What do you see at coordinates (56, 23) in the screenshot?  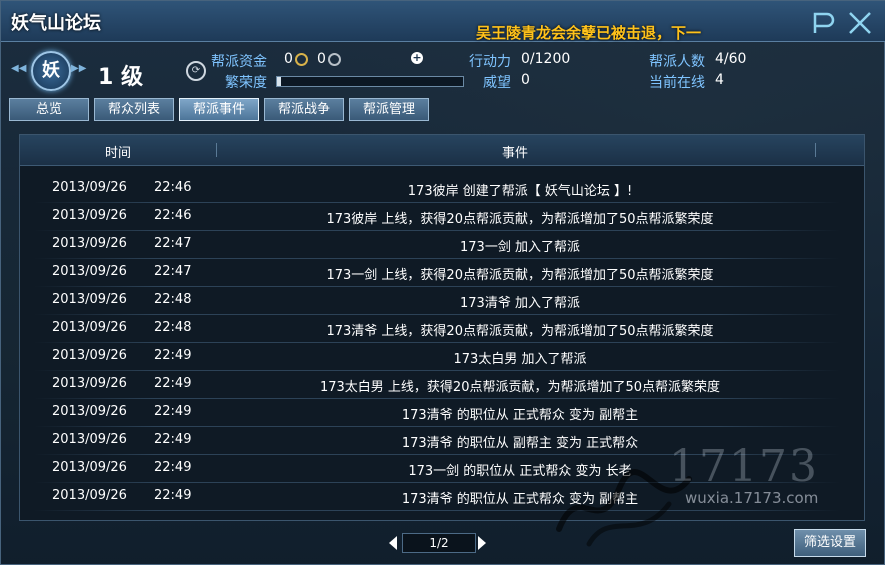 I see `window-title: 妖气山论坛` at bounding box center [56, 23].